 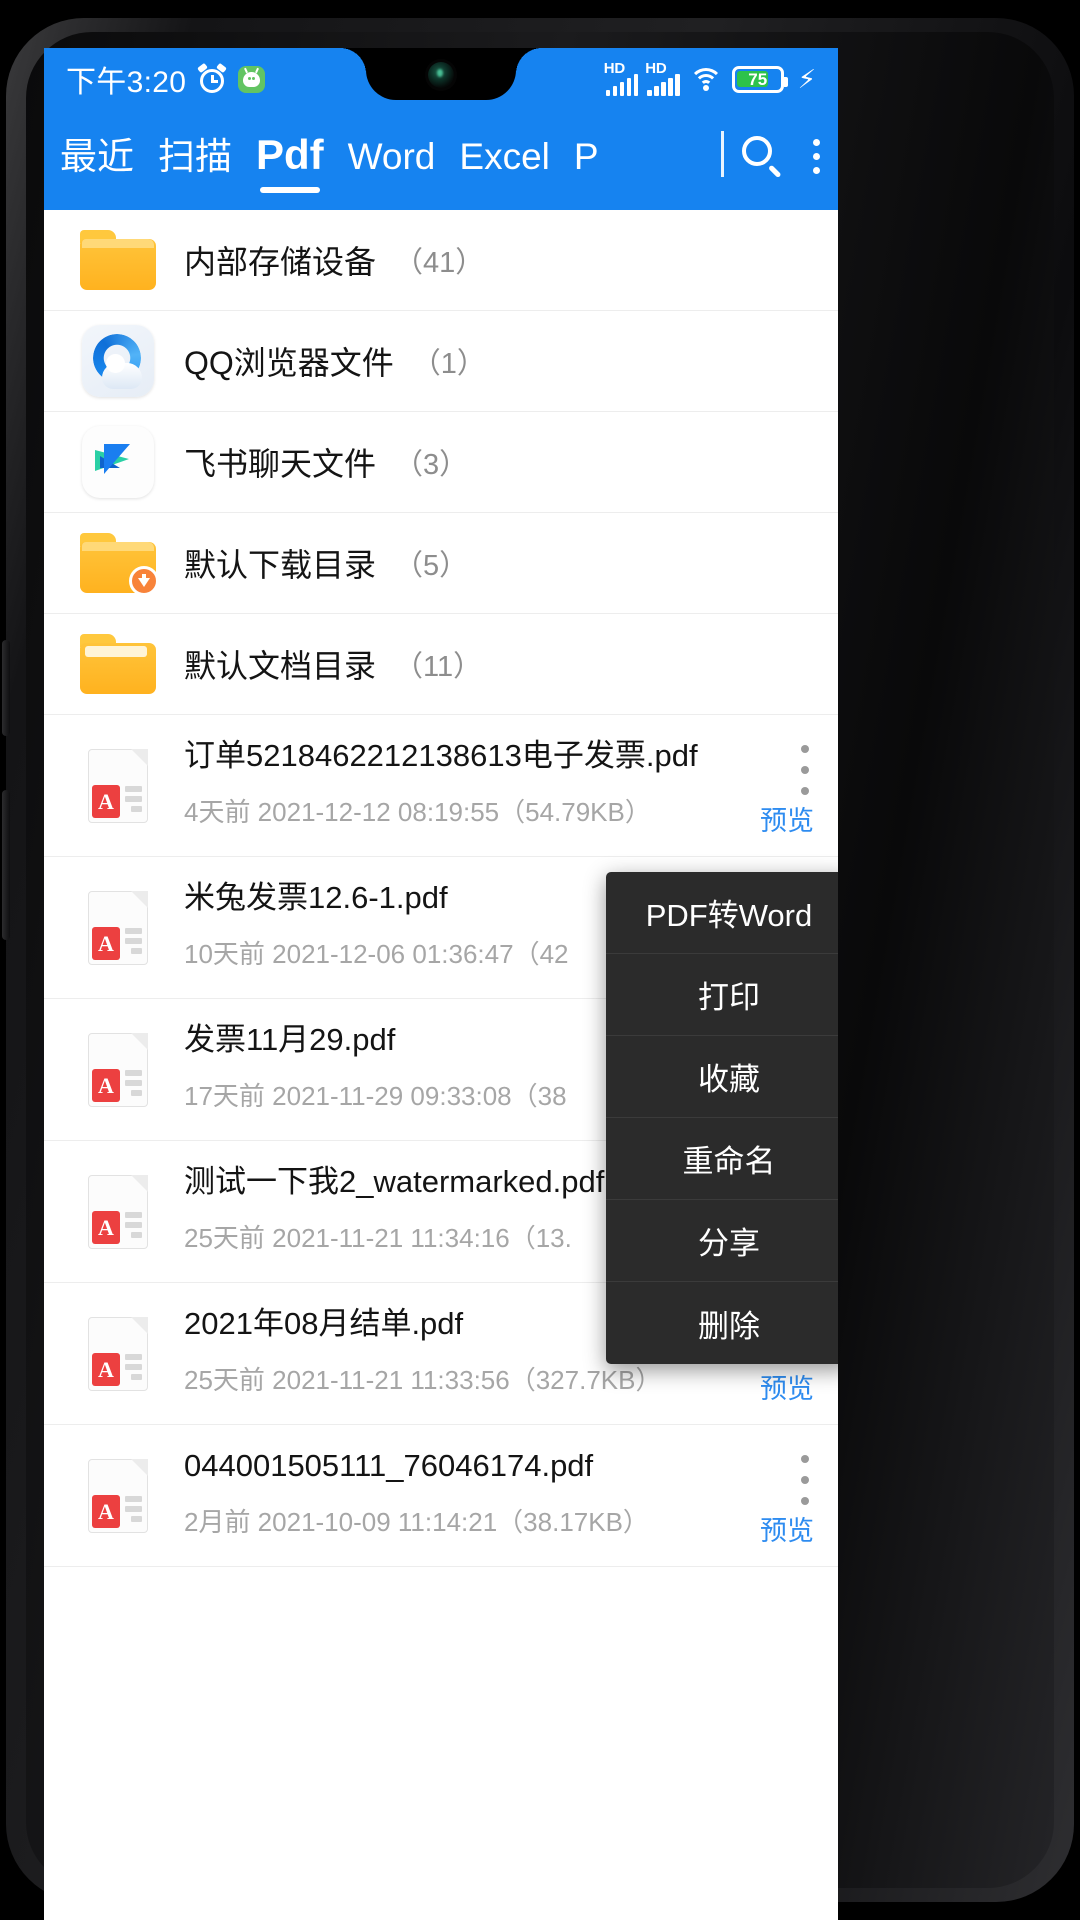 What do you see at coordinates (280, 666) in the screenshot?
I see `folder-name: 默认文档目录` at bounding box center [280, 666].